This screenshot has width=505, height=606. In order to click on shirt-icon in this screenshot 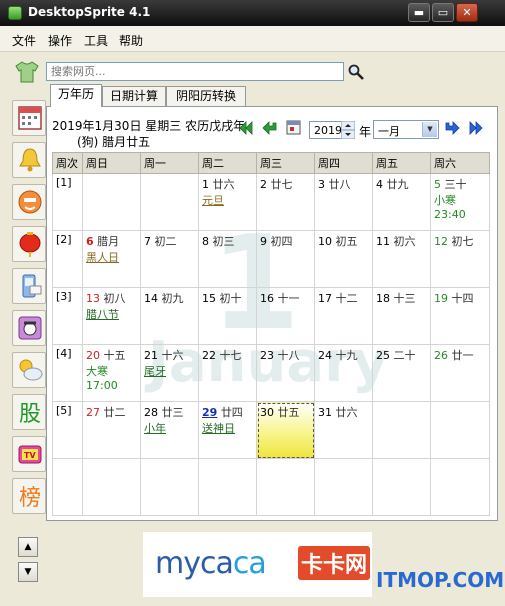, I will do `click(27, 72)`.